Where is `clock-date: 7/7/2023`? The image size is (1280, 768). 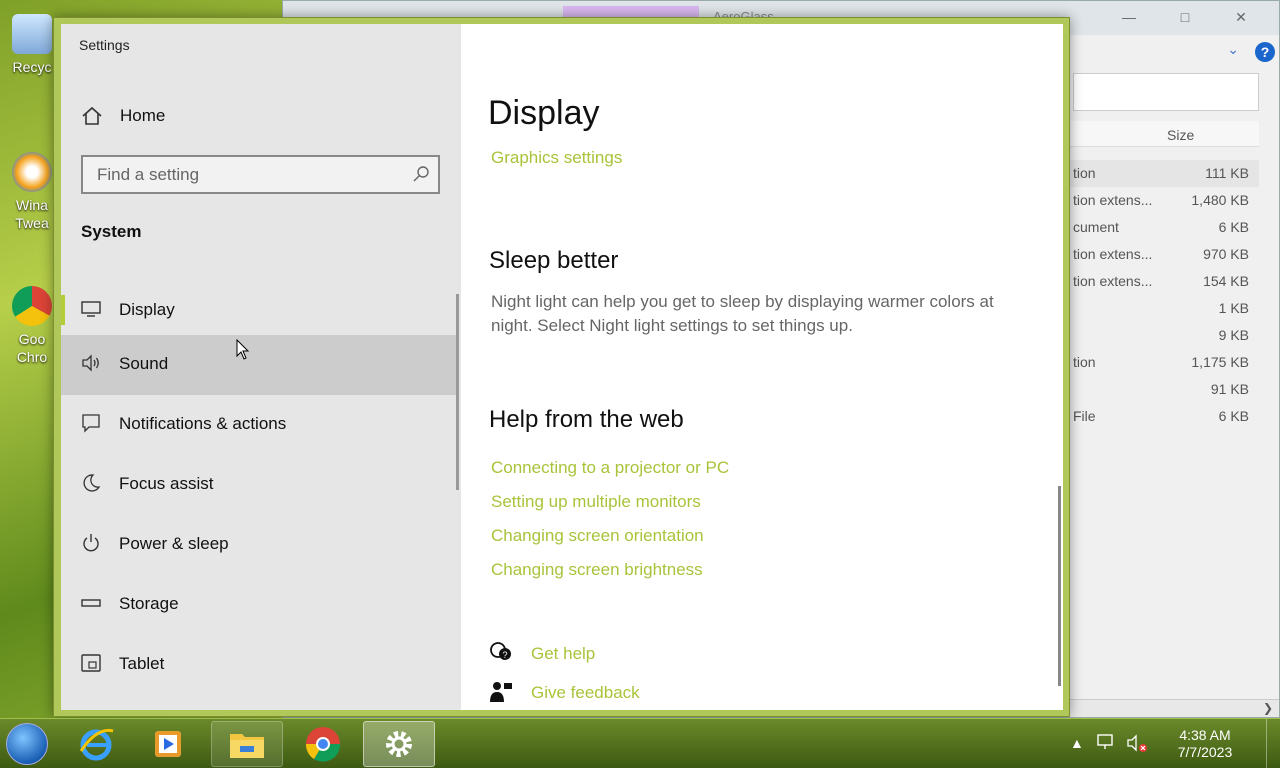
clock-date: 7/7/2023 is located at coordinates (1205, 752).